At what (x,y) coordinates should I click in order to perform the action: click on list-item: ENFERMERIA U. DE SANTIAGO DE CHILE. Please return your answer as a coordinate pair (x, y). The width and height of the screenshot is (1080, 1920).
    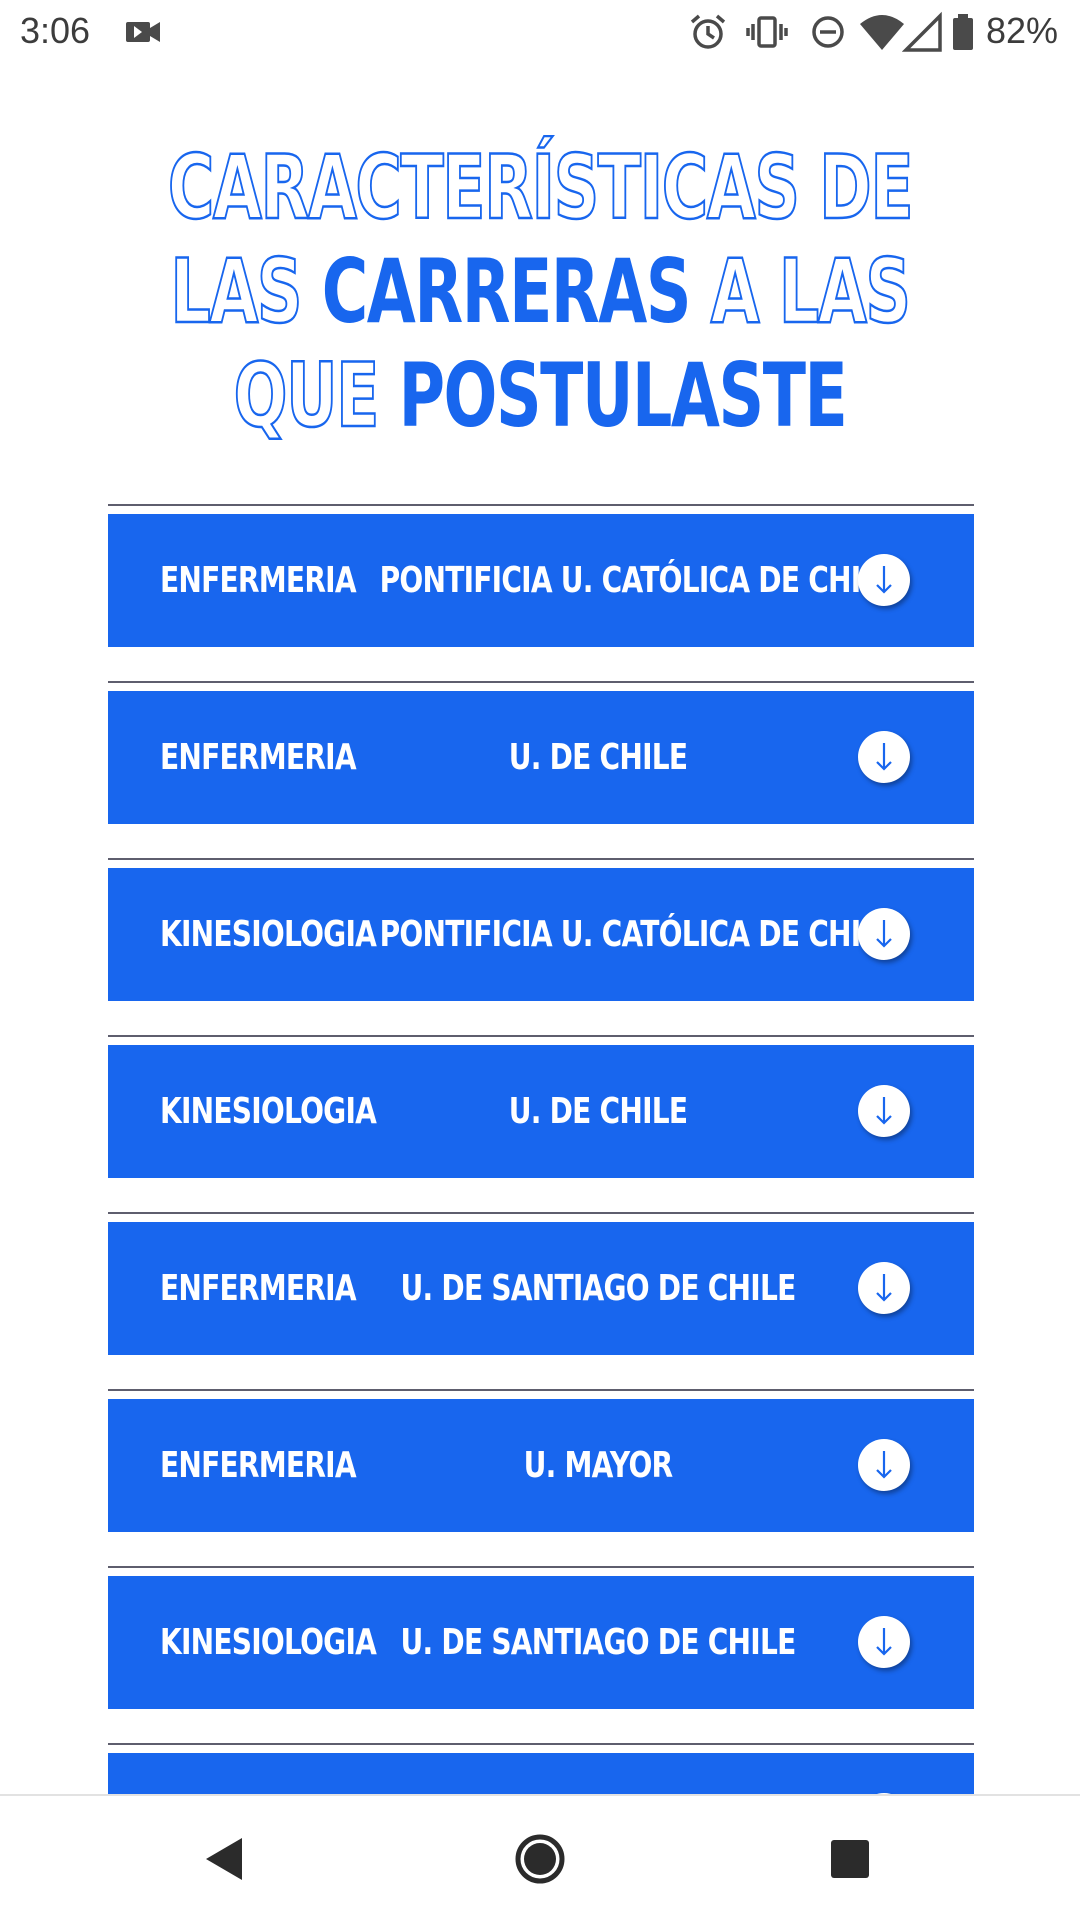
    Looking at the image, I should click on (541, 1300).